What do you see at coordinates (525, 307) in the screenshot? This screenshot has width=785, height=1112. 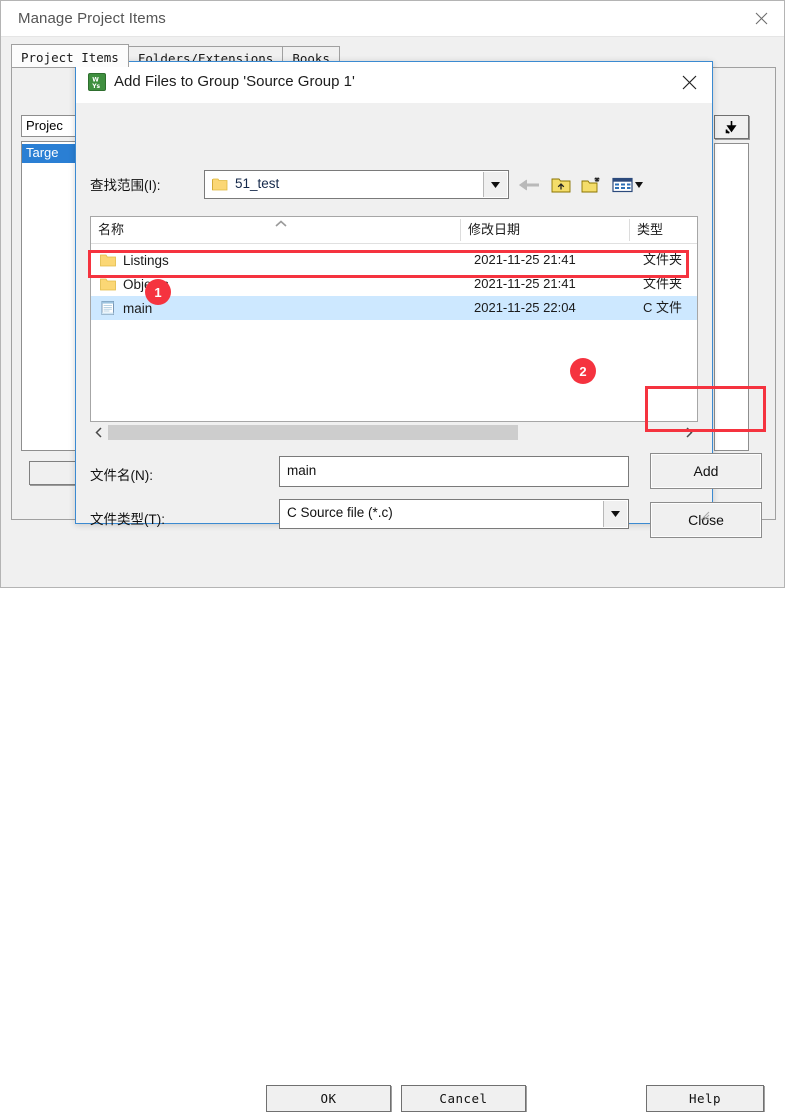 I see `file-date-cell: 2021-11-25 22:04` at bounding box center [525, 307].